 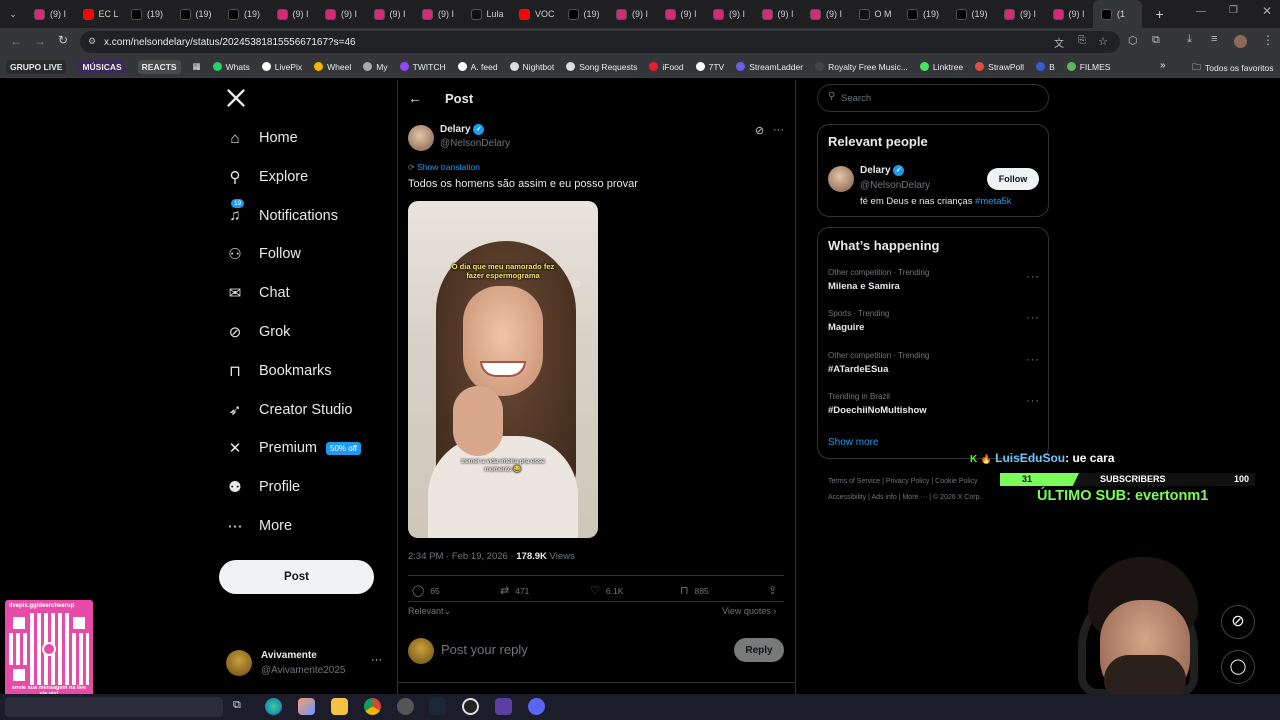 What do you see at coordinates (536, 706) in the screenshot?
I see `discord-icon` at bounding box center [536, 706].